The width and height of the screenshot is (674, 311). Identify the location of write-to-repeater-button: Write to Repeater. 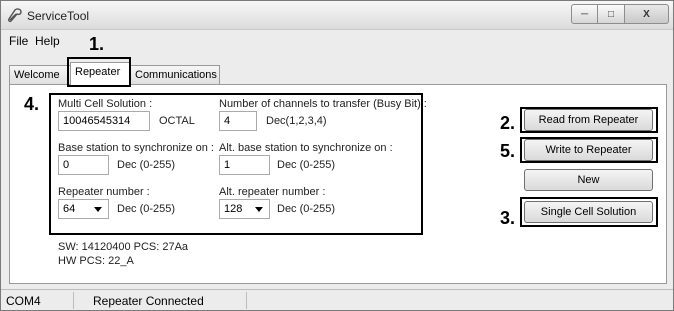
(588, 150).